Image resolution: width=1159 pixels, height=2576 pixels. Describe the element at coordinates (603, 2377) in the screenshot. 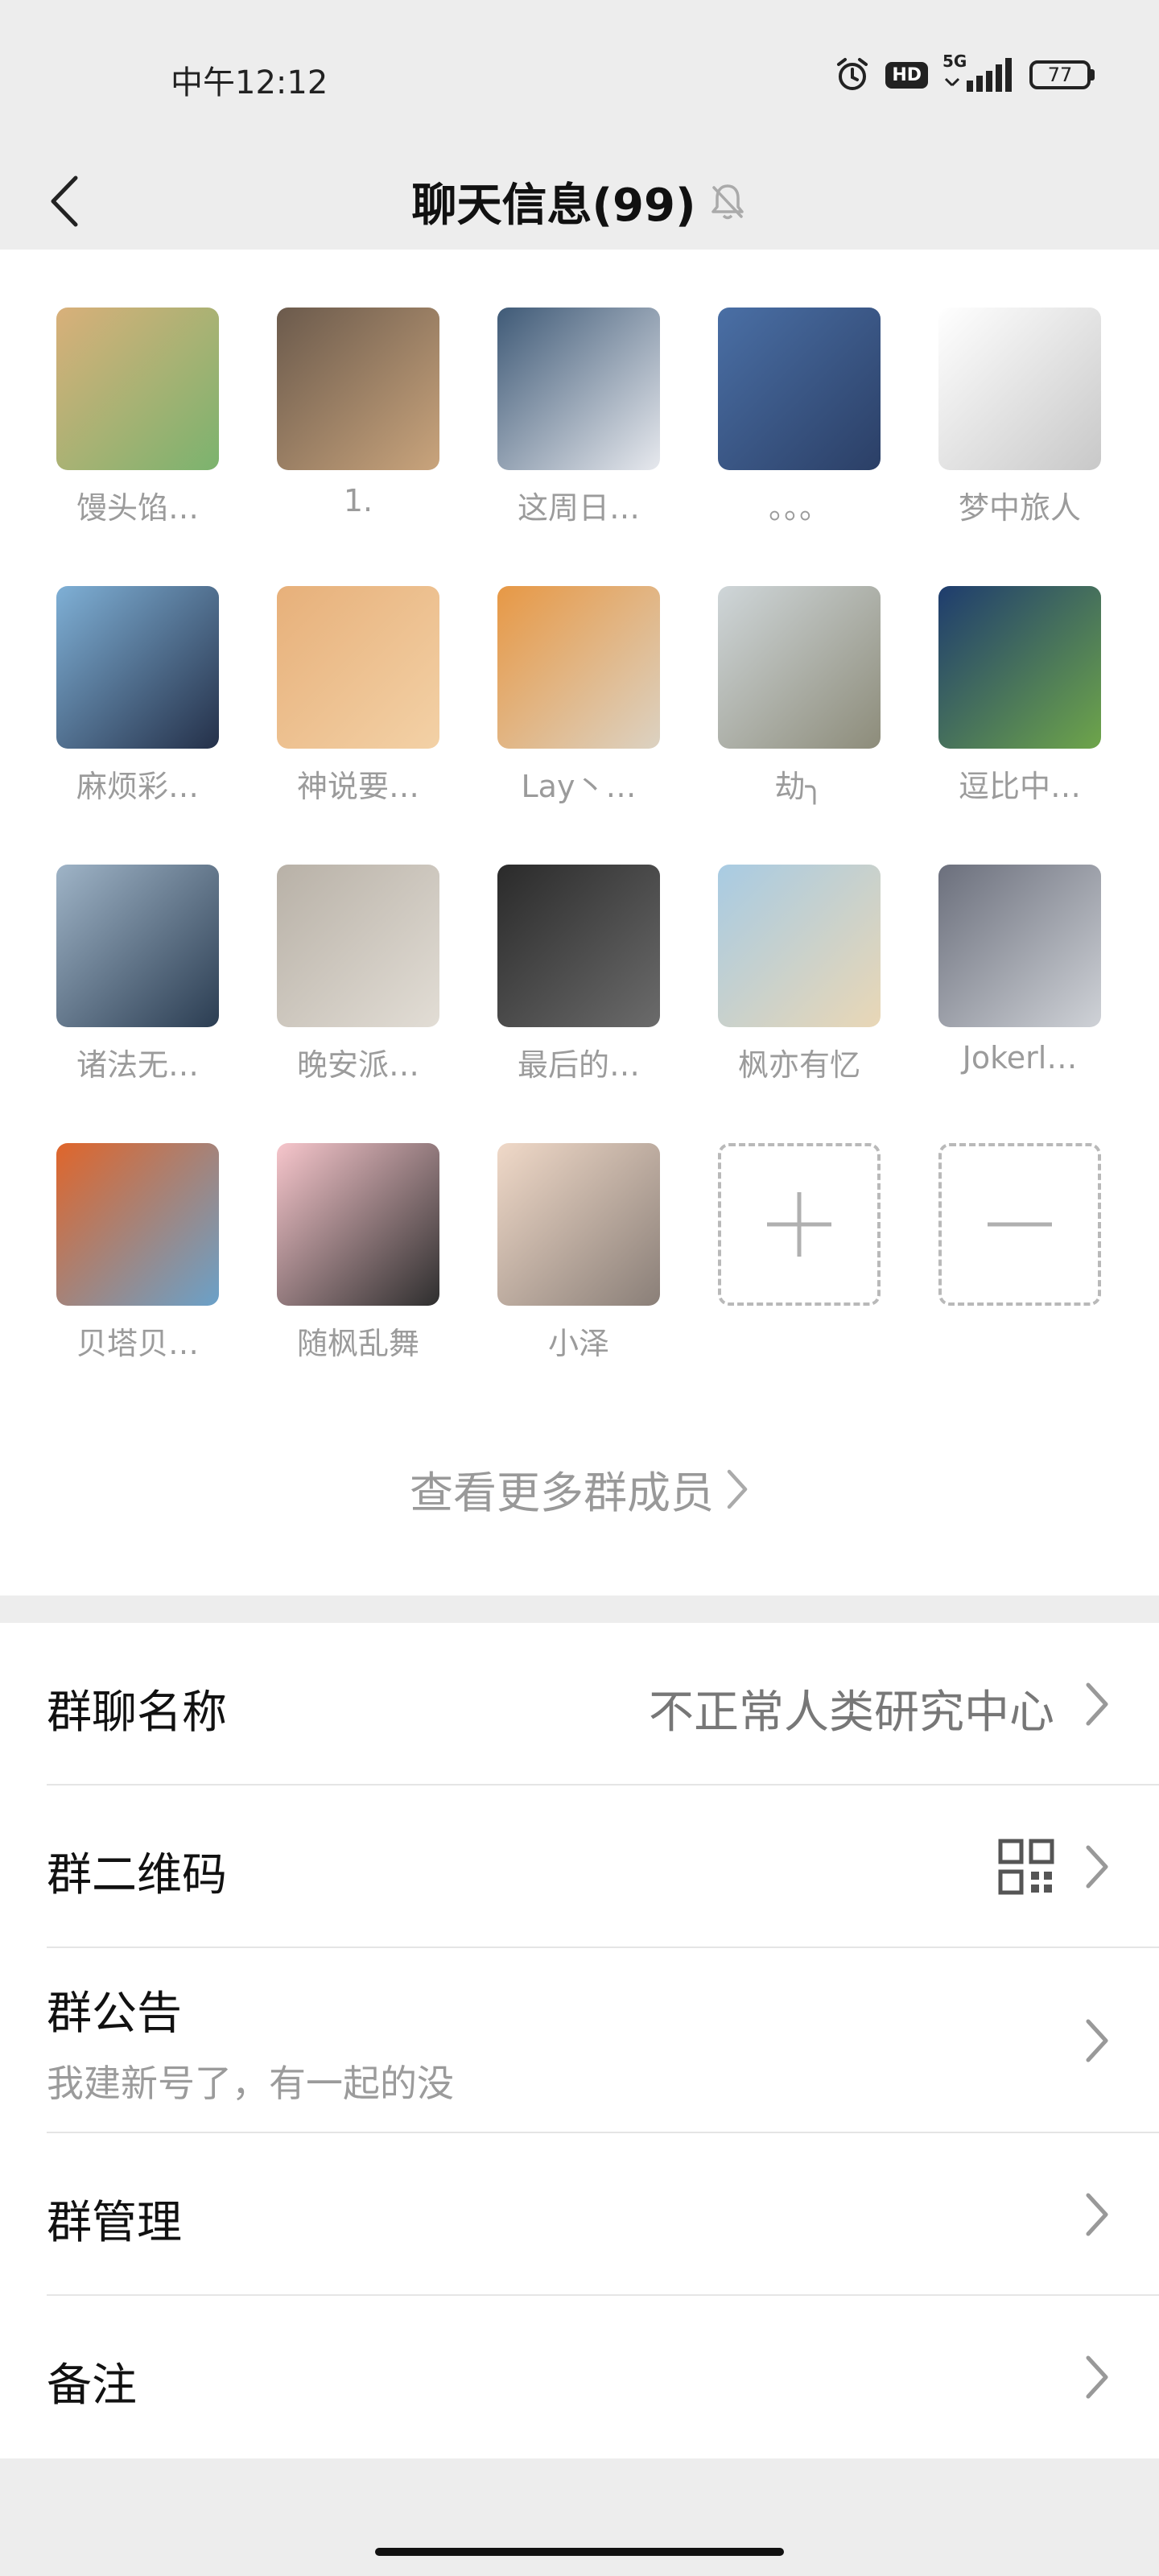

I see `remark-row: 备注` at that location.